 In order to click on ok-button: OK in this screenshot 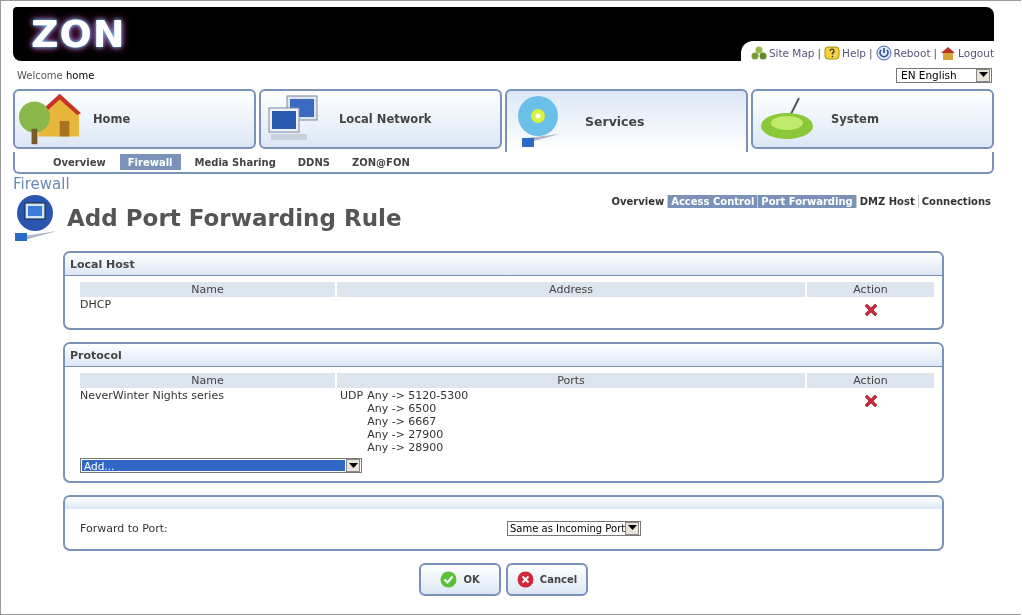, I will do `click(460, 579)`.